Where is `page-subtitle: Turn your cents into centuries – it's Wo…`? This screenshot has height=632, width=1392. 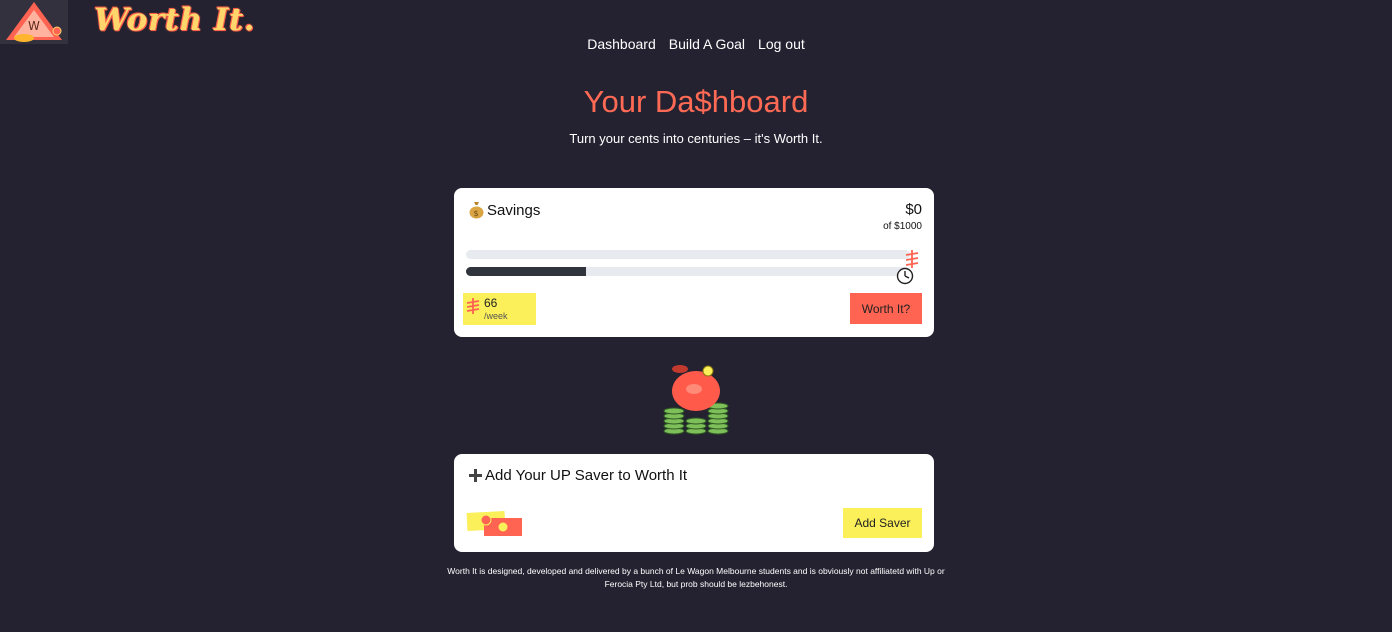 page-subtitle: Turn your cents into centuries – it's Wo… is located at coordinates (696, 138).